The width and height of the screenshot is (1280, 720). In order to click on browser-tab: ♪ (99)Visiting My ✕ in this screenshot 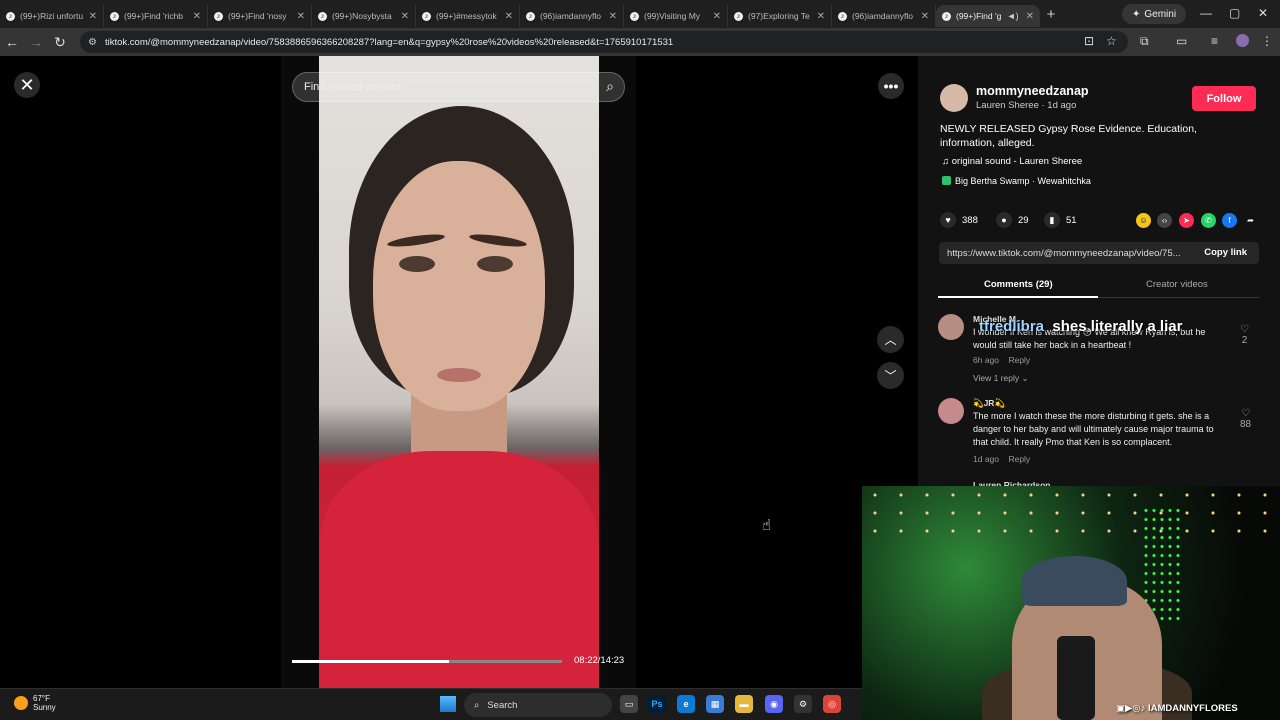, I will do `click(676, 16)`.